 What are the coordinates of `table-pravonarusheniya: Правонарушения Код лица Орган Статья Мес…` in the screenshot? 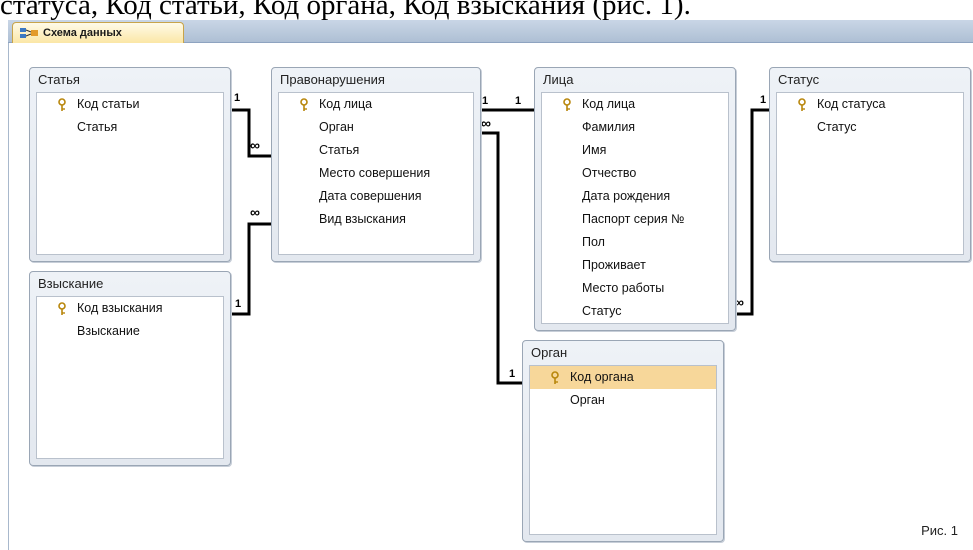 It's located at (376, 164).